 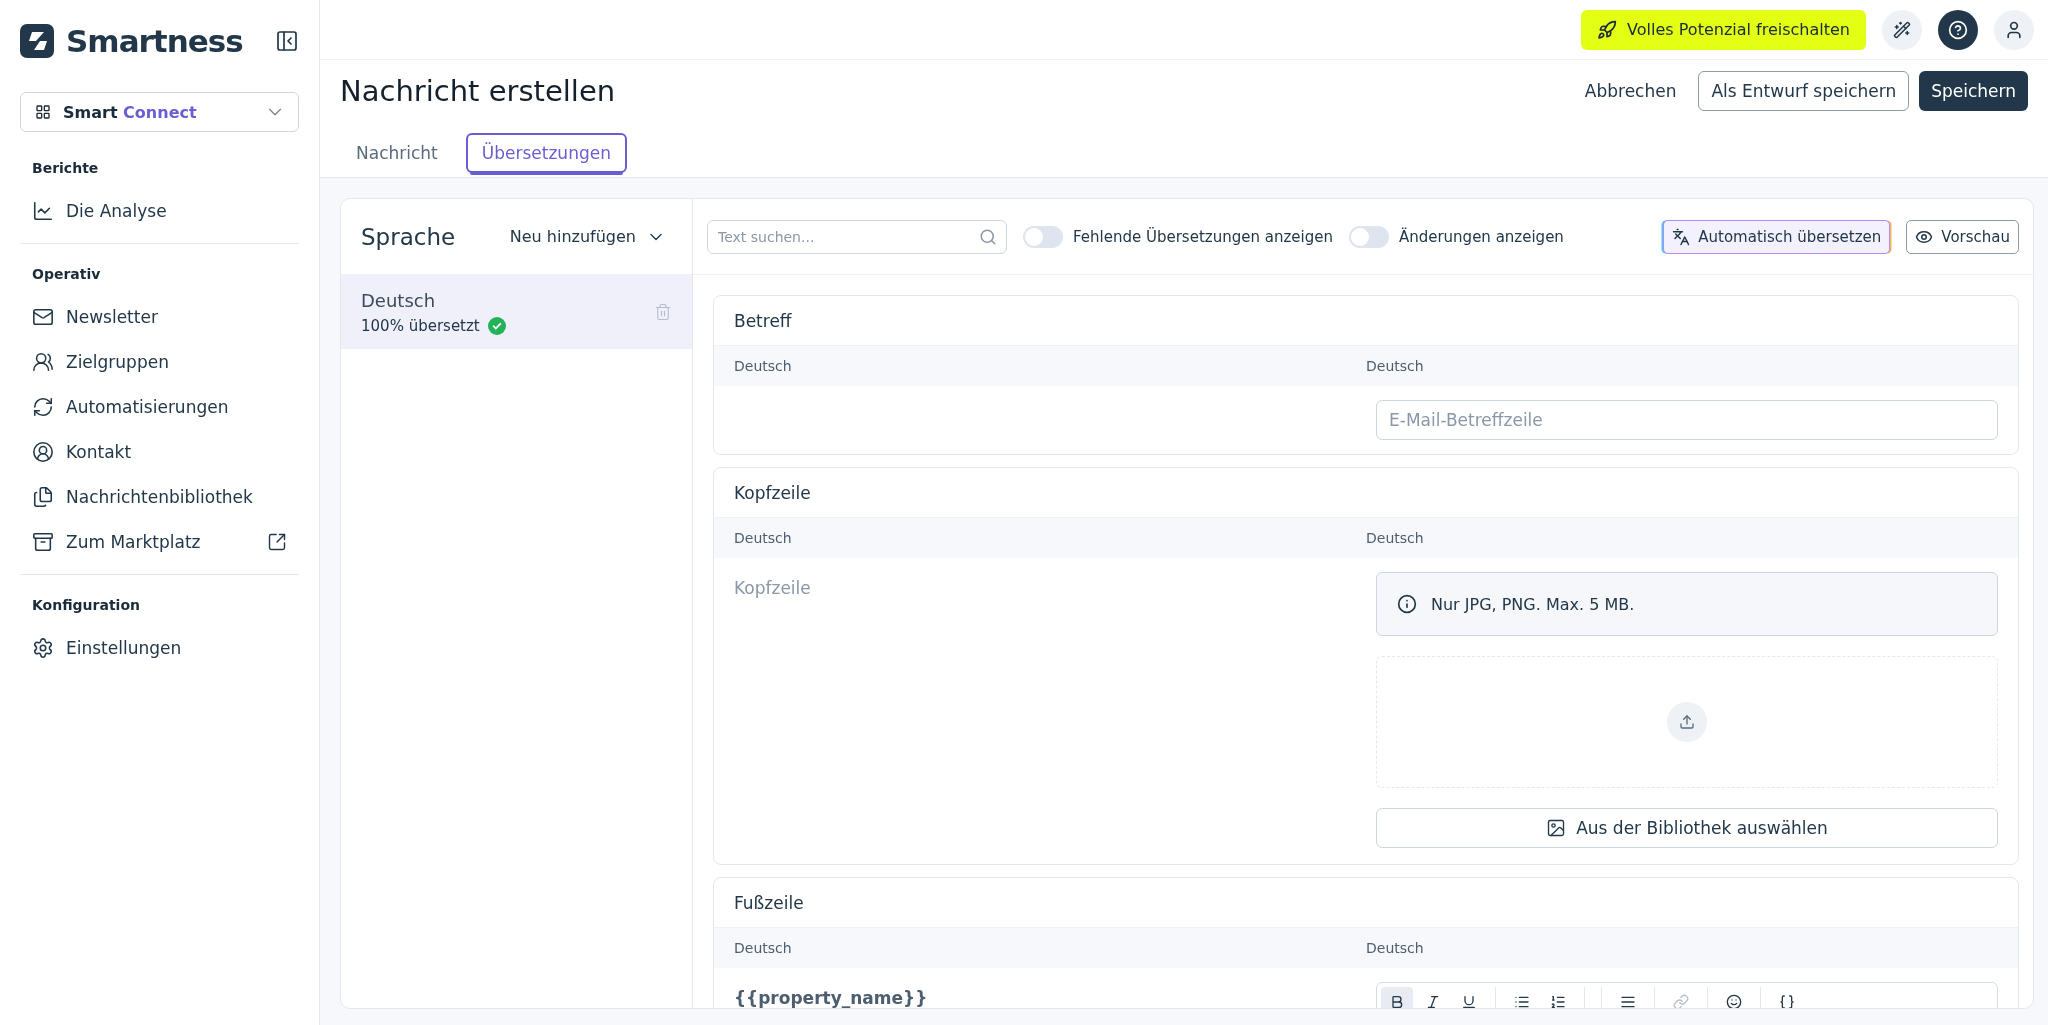 What do you see at coordinates (287, 41) in the screenshot?
I see `collapse-sidebar-icon` at bounding box center [287, 41].